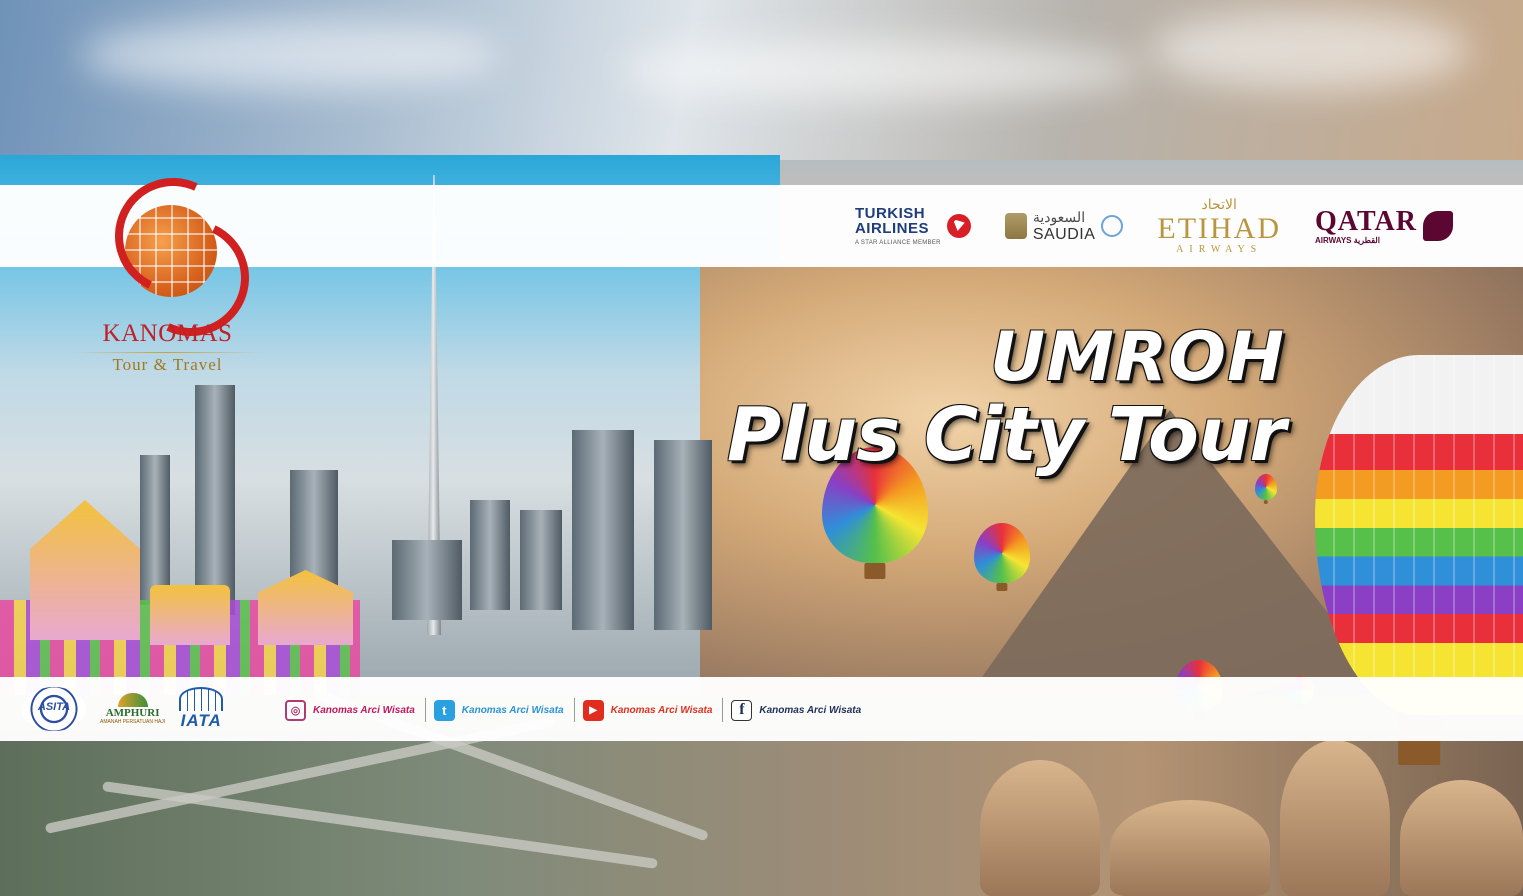  I want to click on social-link-facebook: f Kanomas Arci Wisata, so click(796, 710).